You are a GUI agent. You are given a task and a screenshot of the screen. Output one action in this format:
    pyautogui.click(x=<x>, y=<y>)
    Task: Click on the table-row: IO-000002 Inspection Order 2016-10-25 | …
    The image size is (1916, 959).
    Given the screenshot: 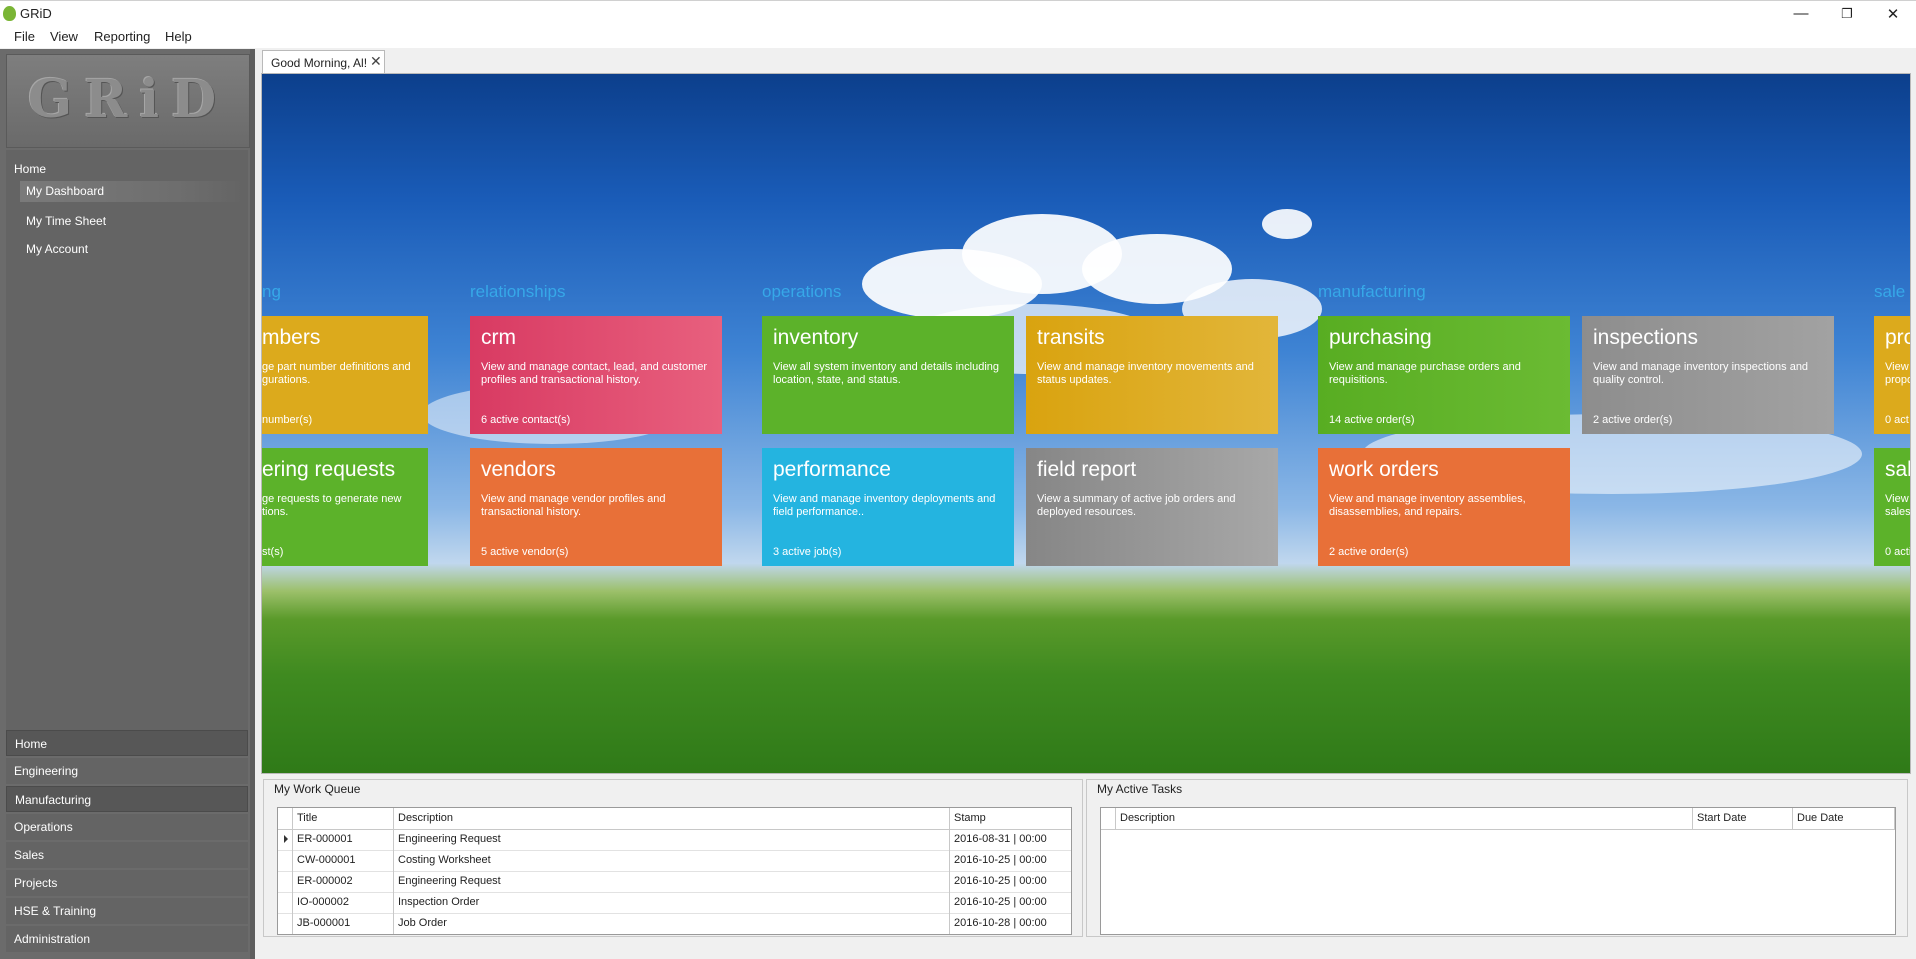 What is the action you would take?
    pyautogui.click(x=674, y=903)
    